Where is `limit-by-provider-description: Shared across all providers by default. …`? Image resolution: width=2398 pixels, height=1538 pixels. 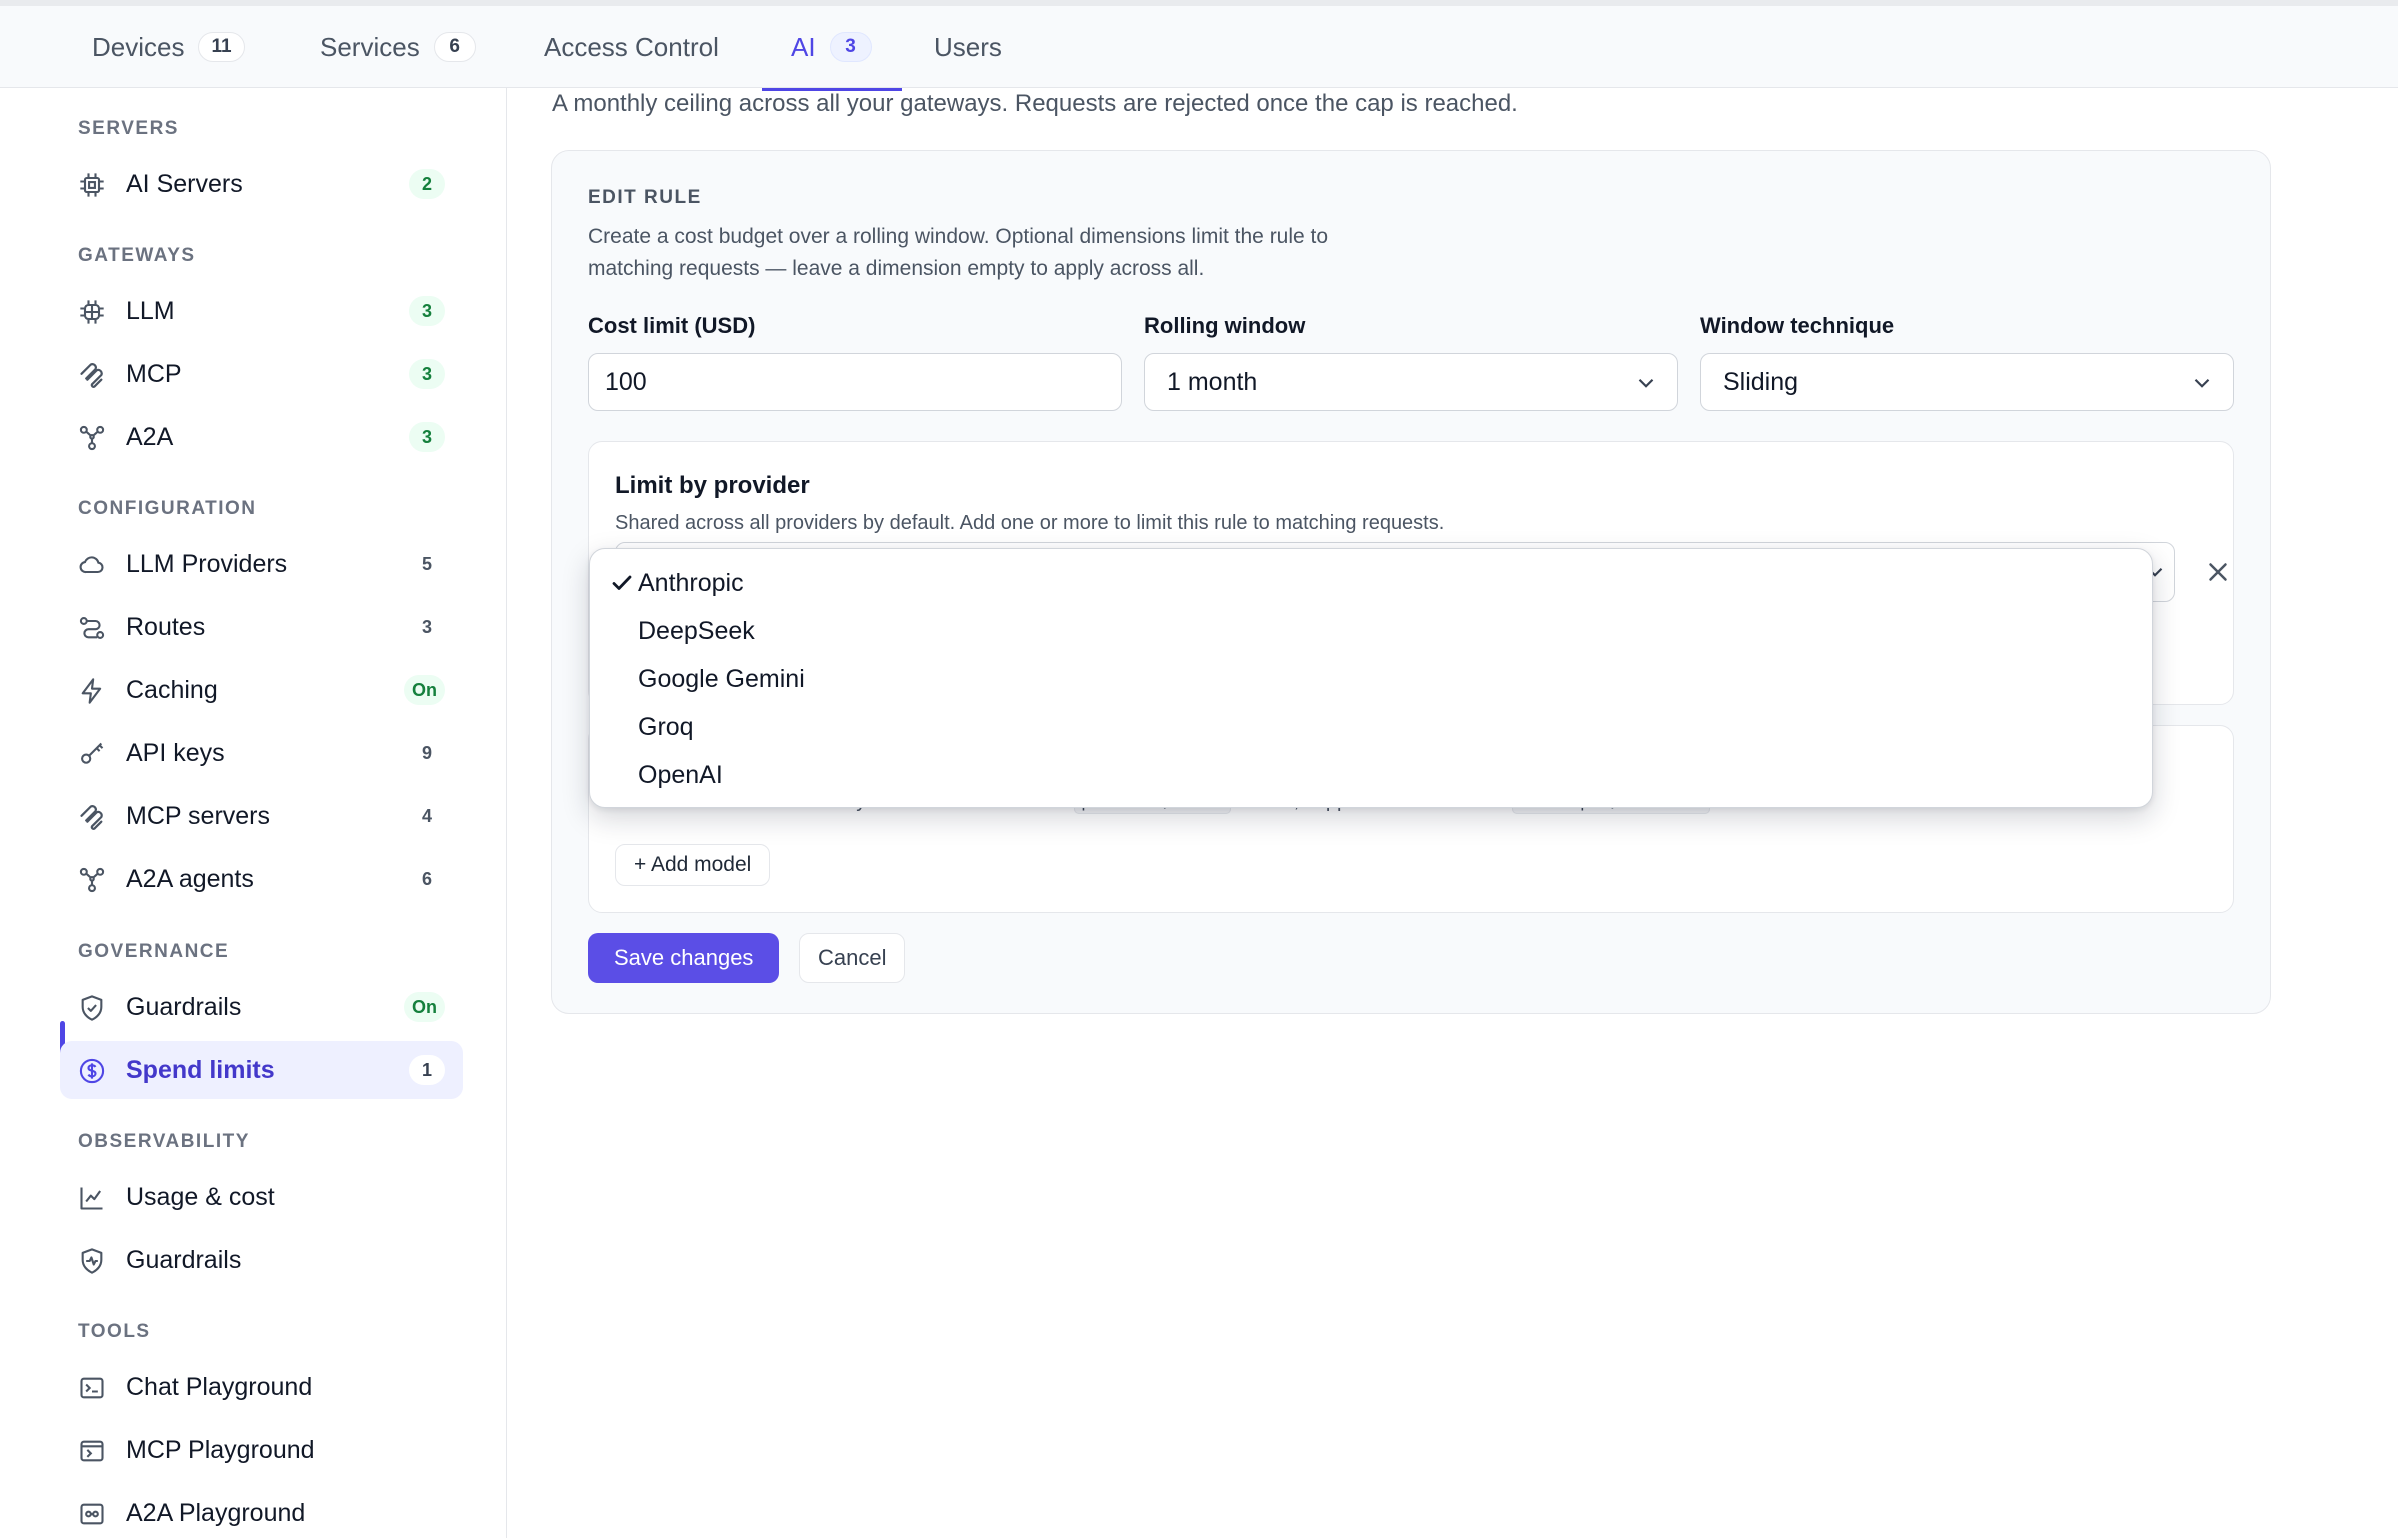 limit-by-provider-description: Shared across all providers by default. … is located at coordinates (1030, 523).